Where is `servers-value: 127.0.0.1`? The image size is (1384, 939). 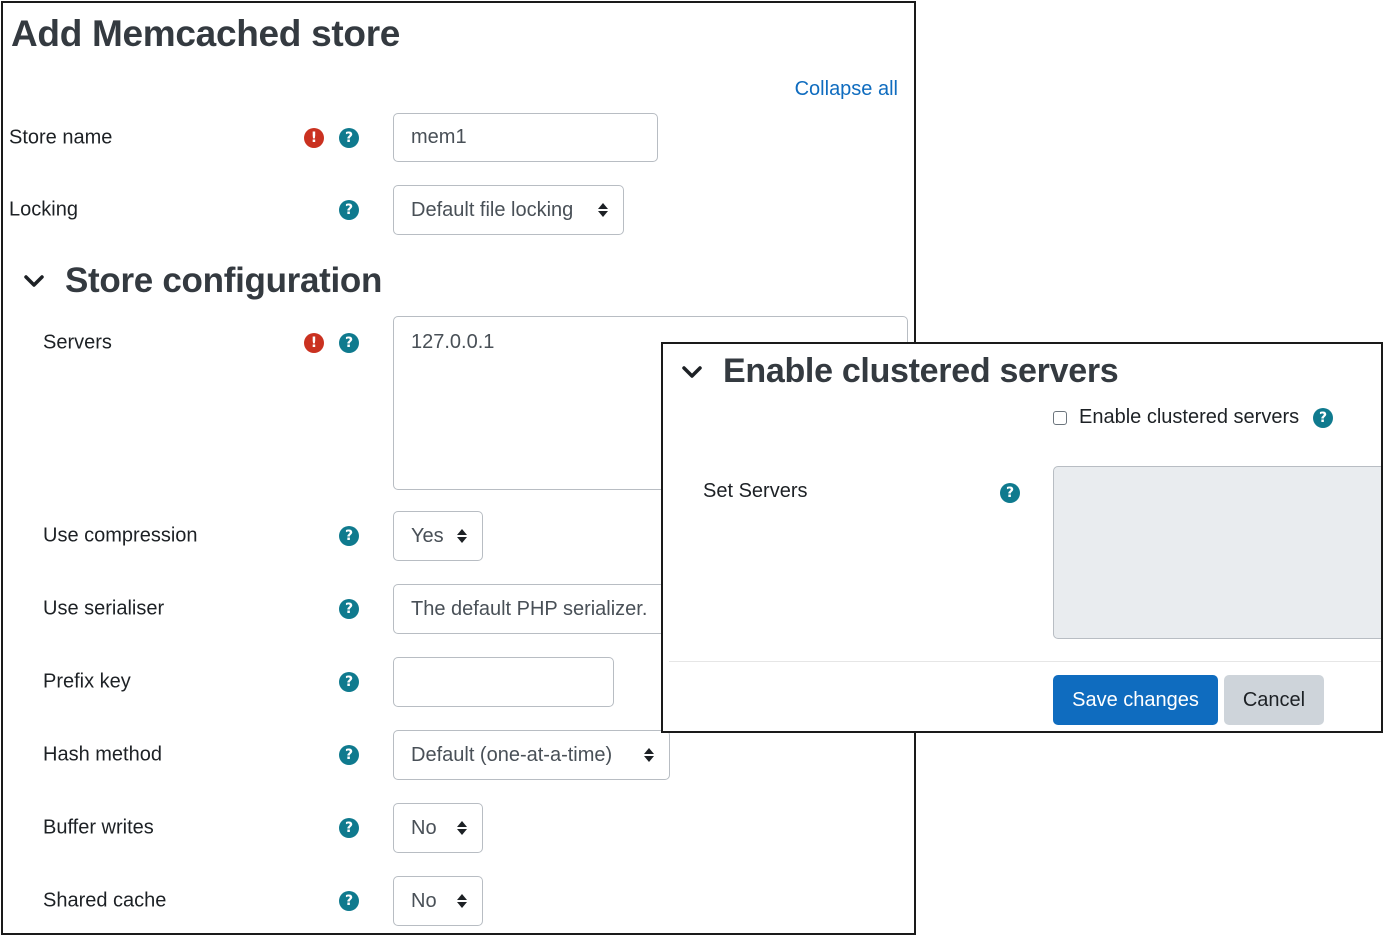
servers-value: 127.0.0.1 is located at coordinates (453, 342).